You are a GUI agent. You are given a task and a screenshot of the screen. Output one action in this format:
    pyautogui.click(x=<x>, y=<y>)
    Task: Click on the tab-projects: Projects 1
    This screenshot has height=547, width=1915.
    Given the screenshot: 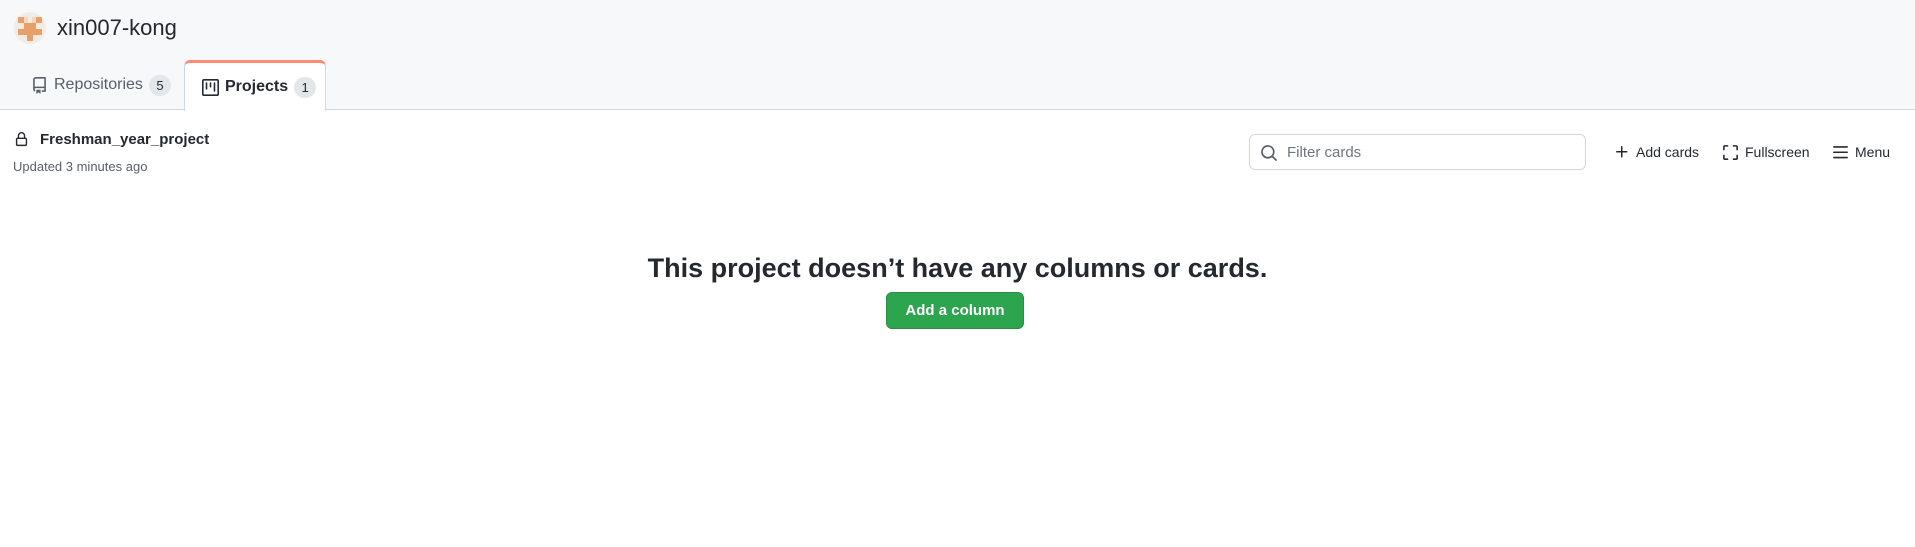 What is the action you would take?
    pyautogui.click(x=255, y=85)
    